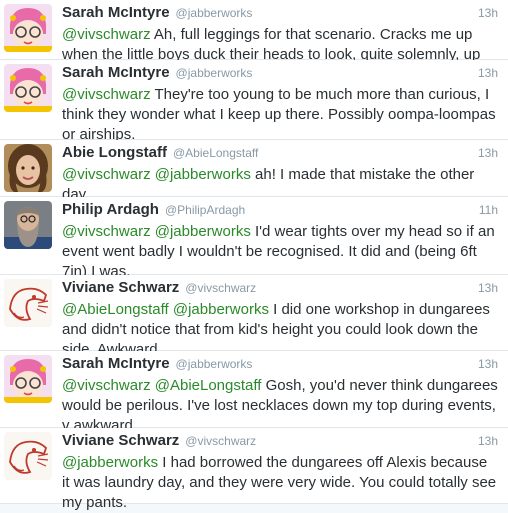  What do you see at coordinates (165, 309) in the screenshot?
I see `mention-link: @AbieLongstaff @jabberworks` at bounding box center [165, 309].